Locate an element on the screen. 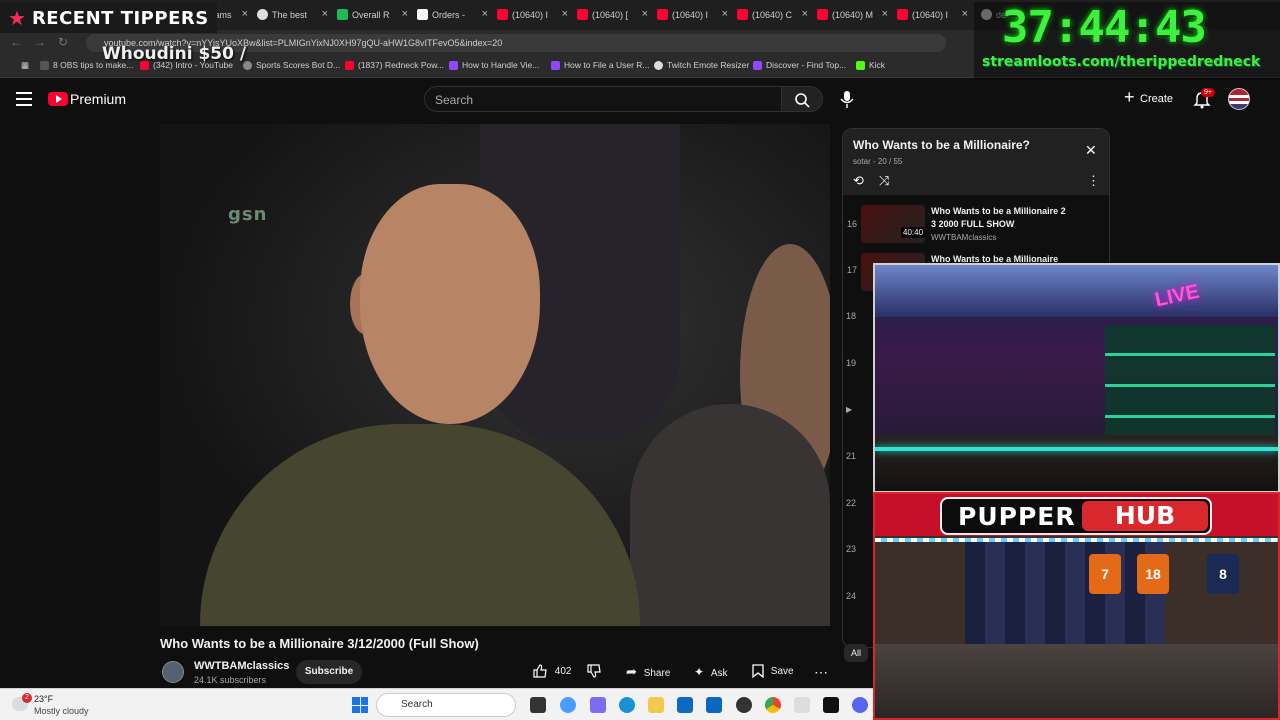 This screenshot has height=720, width=1280. w-icon is located at coordinates (422, 14).